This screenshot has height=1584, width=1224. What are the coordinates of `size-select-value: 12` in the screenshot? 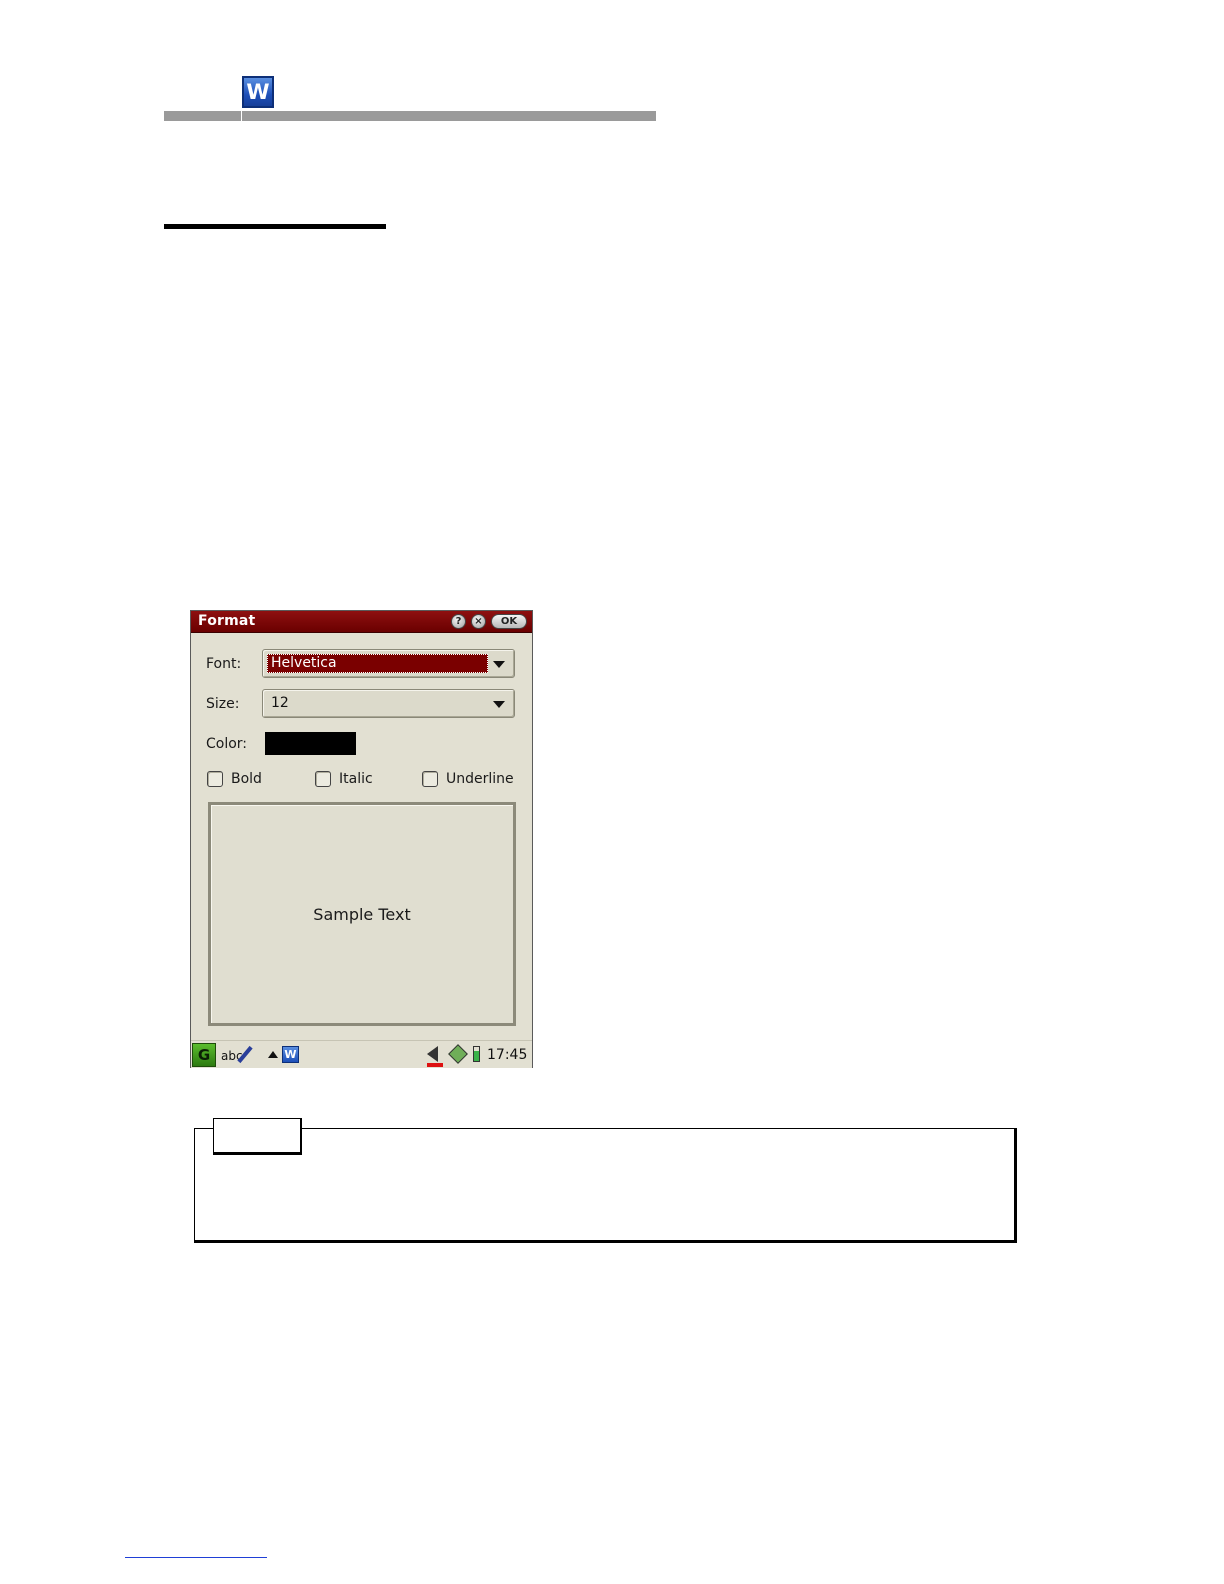 It's located at (280, 703).